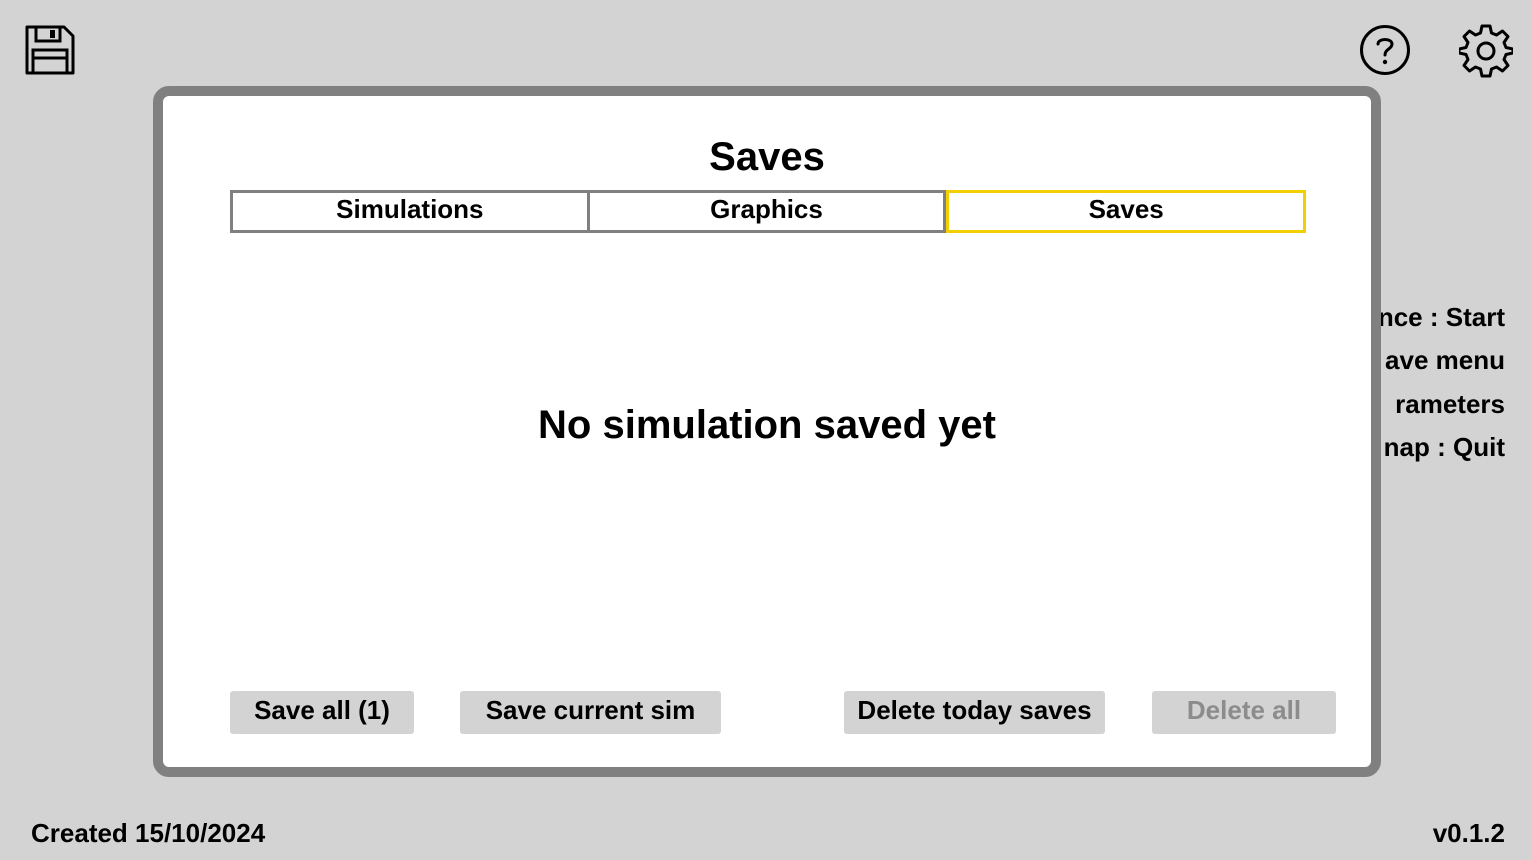 The width and height of the screenshot is (1531, 860). What do you see at coordinates (50, 50) in the screenshot?
I see `floppy-disk-icon` at bounding box center [50, 50].